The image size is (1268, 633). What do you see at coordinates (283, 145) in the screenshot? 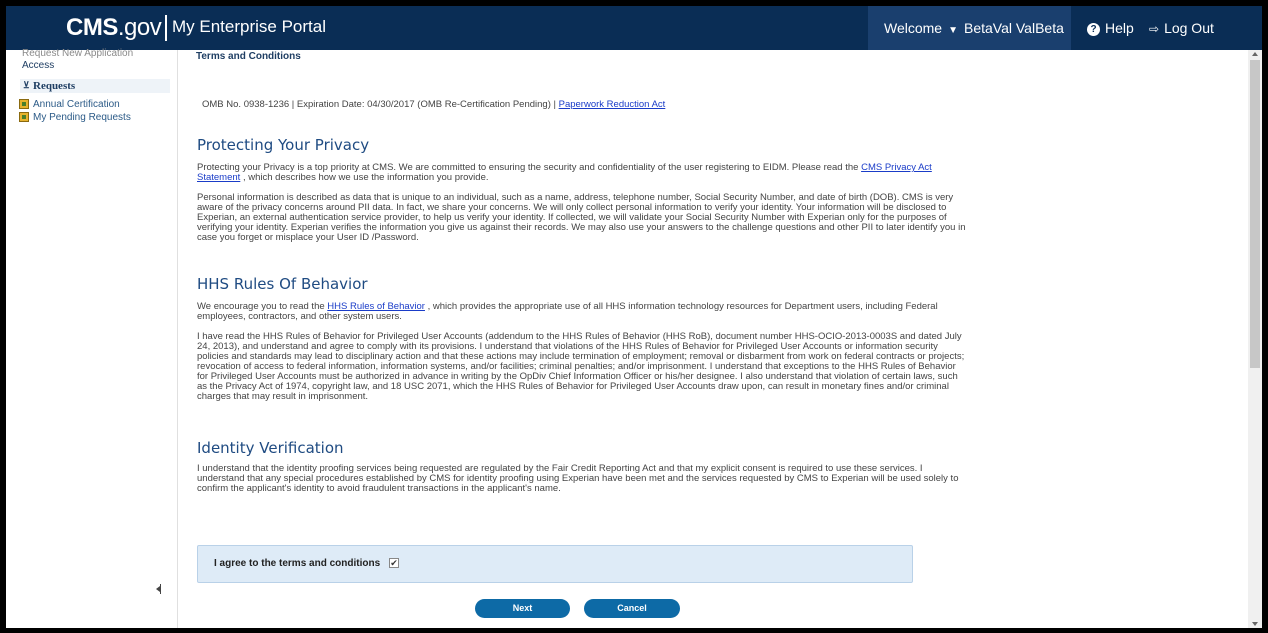
I see `privacy-heading: Protecting Your Privacy` at bounding box center [283, 145].